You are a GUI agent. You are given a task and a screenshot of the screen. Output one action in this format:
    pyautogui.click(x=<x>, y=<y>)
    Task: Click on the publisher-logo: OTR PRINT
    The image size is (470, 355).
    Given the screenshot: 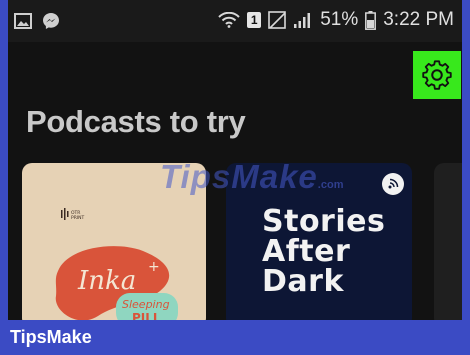 What is the action you would take?
    pyautogui.click(x=73, y=214)
    